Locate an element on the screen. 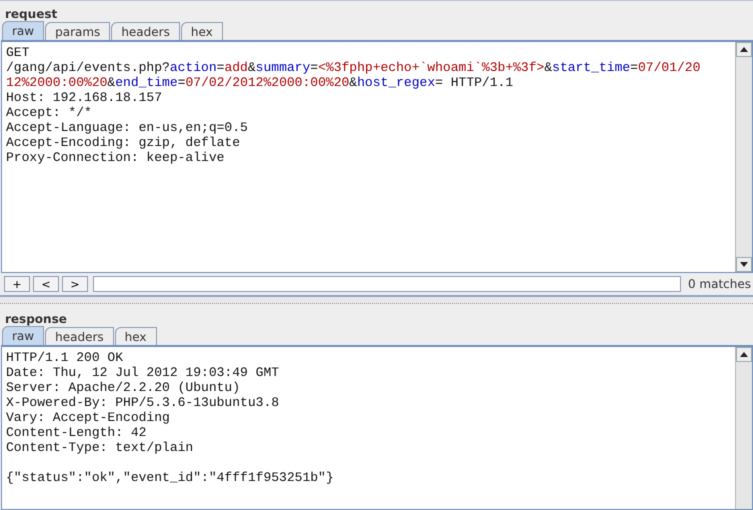 Image resolution: width=753 pixels, height=510 pixels. code-line: {"status":"ok","event_id":"4fff1f953251b"} is located at coordinates (170, 477).